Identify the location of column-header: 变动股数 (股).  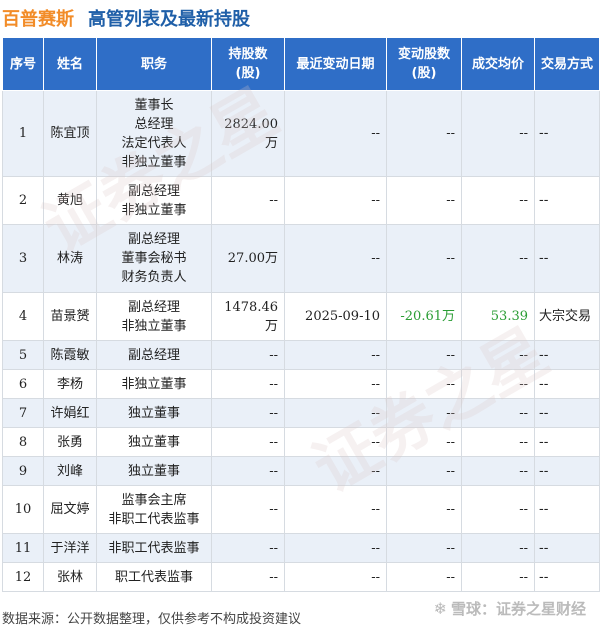
(424, 64).